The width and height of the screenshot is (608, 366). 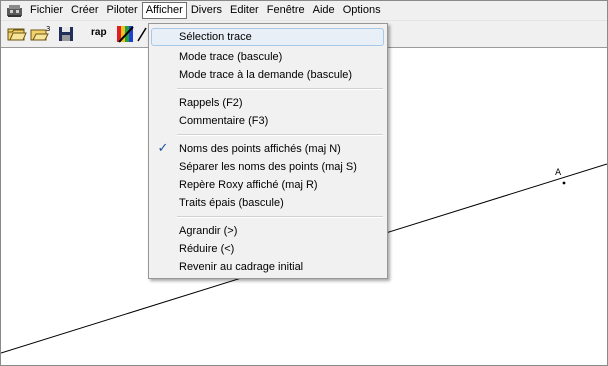 I want to click on menu-afficher: Afficher, so click(x=164, y=10).